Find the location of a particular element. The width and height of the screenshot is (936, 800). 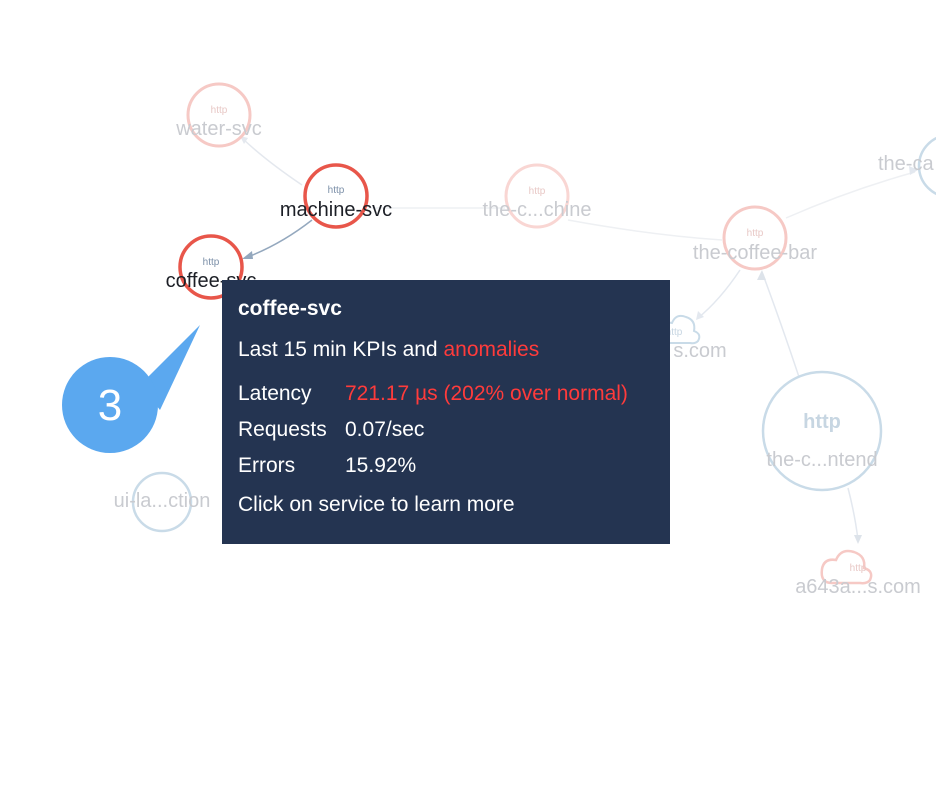

tooltip-row-value: 721.17 µs (202% over normal) is located at coordinates (486, 393).